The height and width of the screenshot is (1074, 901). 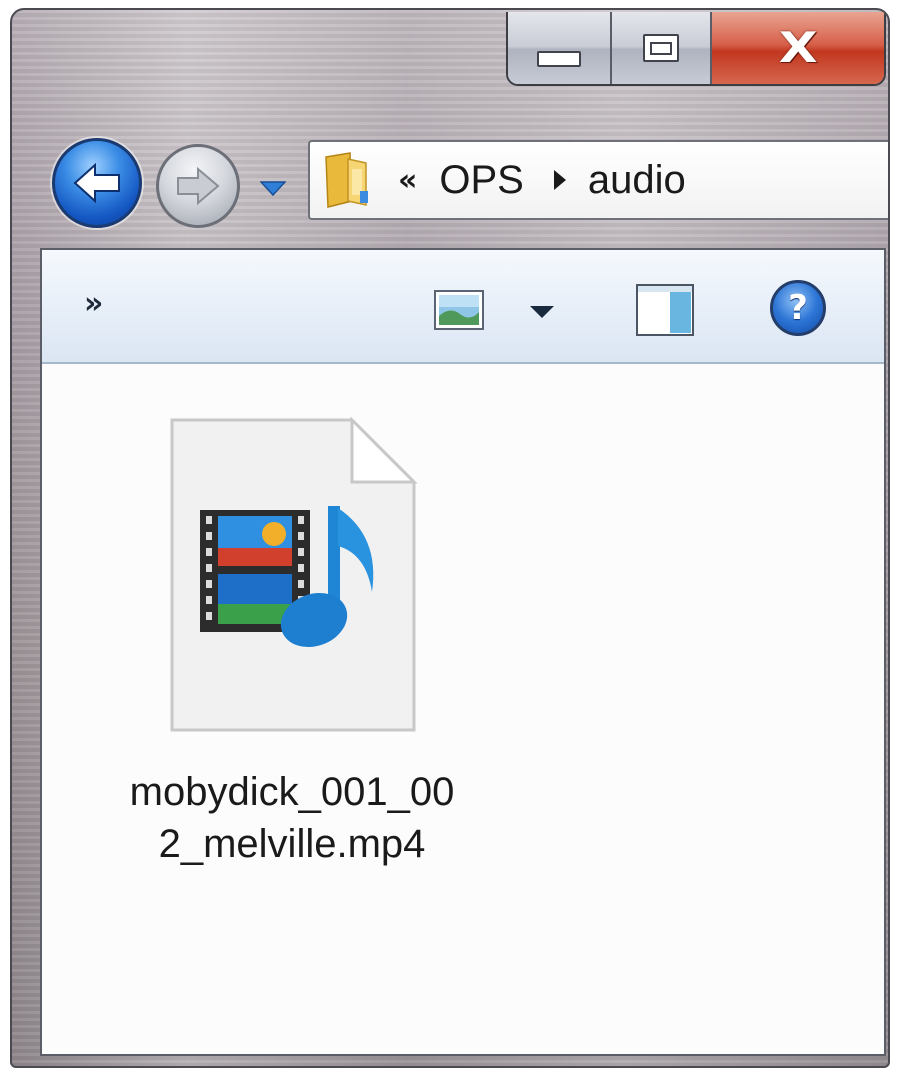 I want to click on forward-arrow-icon, so click(x=198, y=186).